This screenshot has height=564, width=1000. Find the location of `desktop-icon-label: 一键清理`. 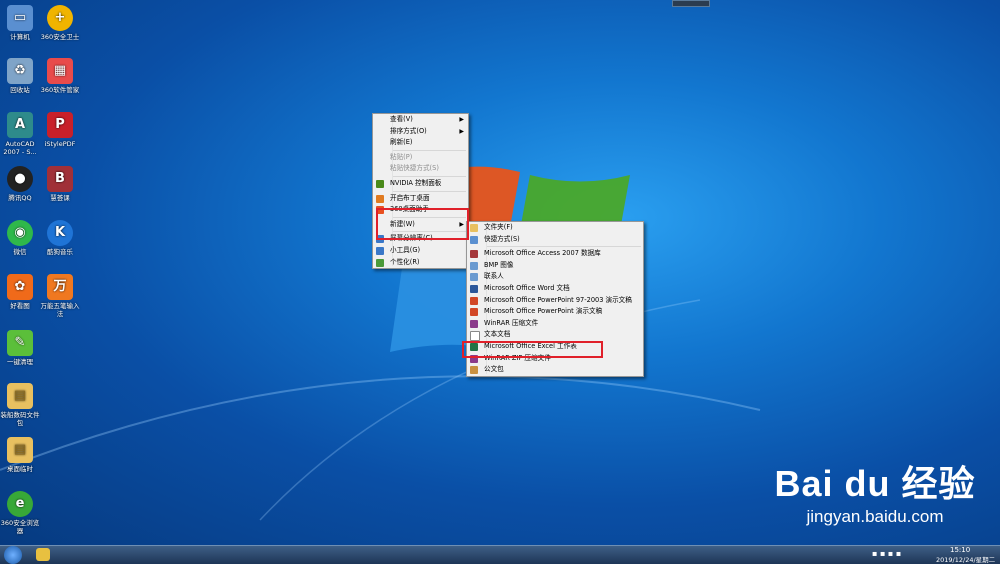

desktop-icon-label: 一键清理 is located at coordinates (20, 362).